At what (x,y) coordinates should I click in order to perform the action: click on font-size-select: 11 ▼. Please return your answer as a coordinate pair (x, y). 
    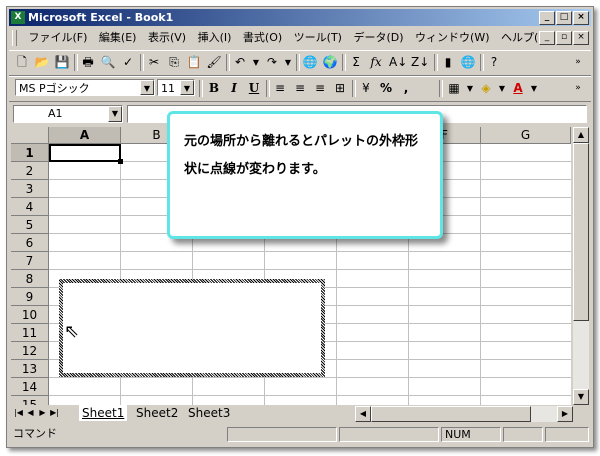
    Looking at the image, I should click on (176, 87).